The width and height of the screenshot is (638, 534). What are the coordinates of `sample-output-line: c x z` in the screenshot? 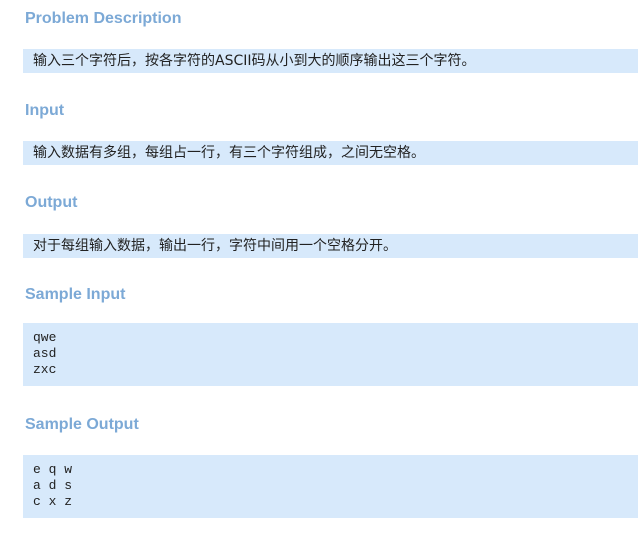 It's located at (53, 501).